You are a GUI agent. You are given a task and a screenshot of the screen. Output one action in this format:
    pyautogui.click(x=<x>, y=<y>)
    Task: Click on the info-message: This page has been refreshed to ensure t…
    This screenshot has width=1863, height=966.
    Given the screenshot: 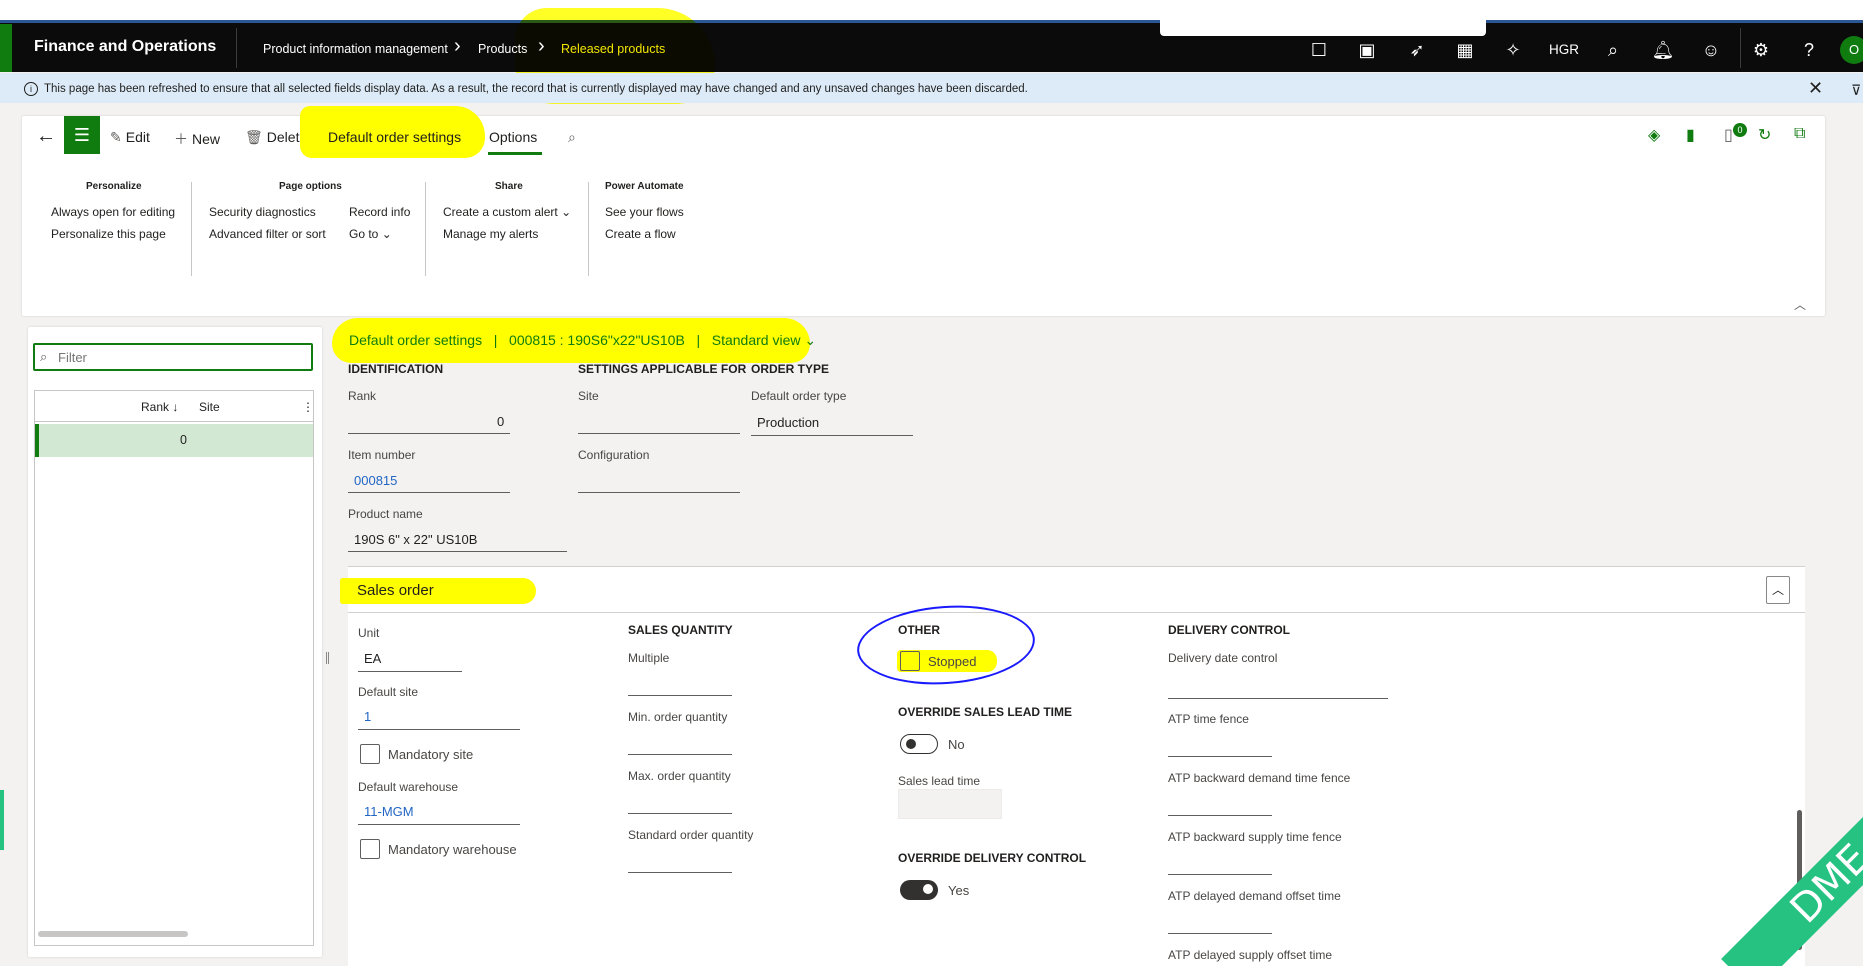 What is the action you would take?
    pyautogui.click(x=536, y=89)
    